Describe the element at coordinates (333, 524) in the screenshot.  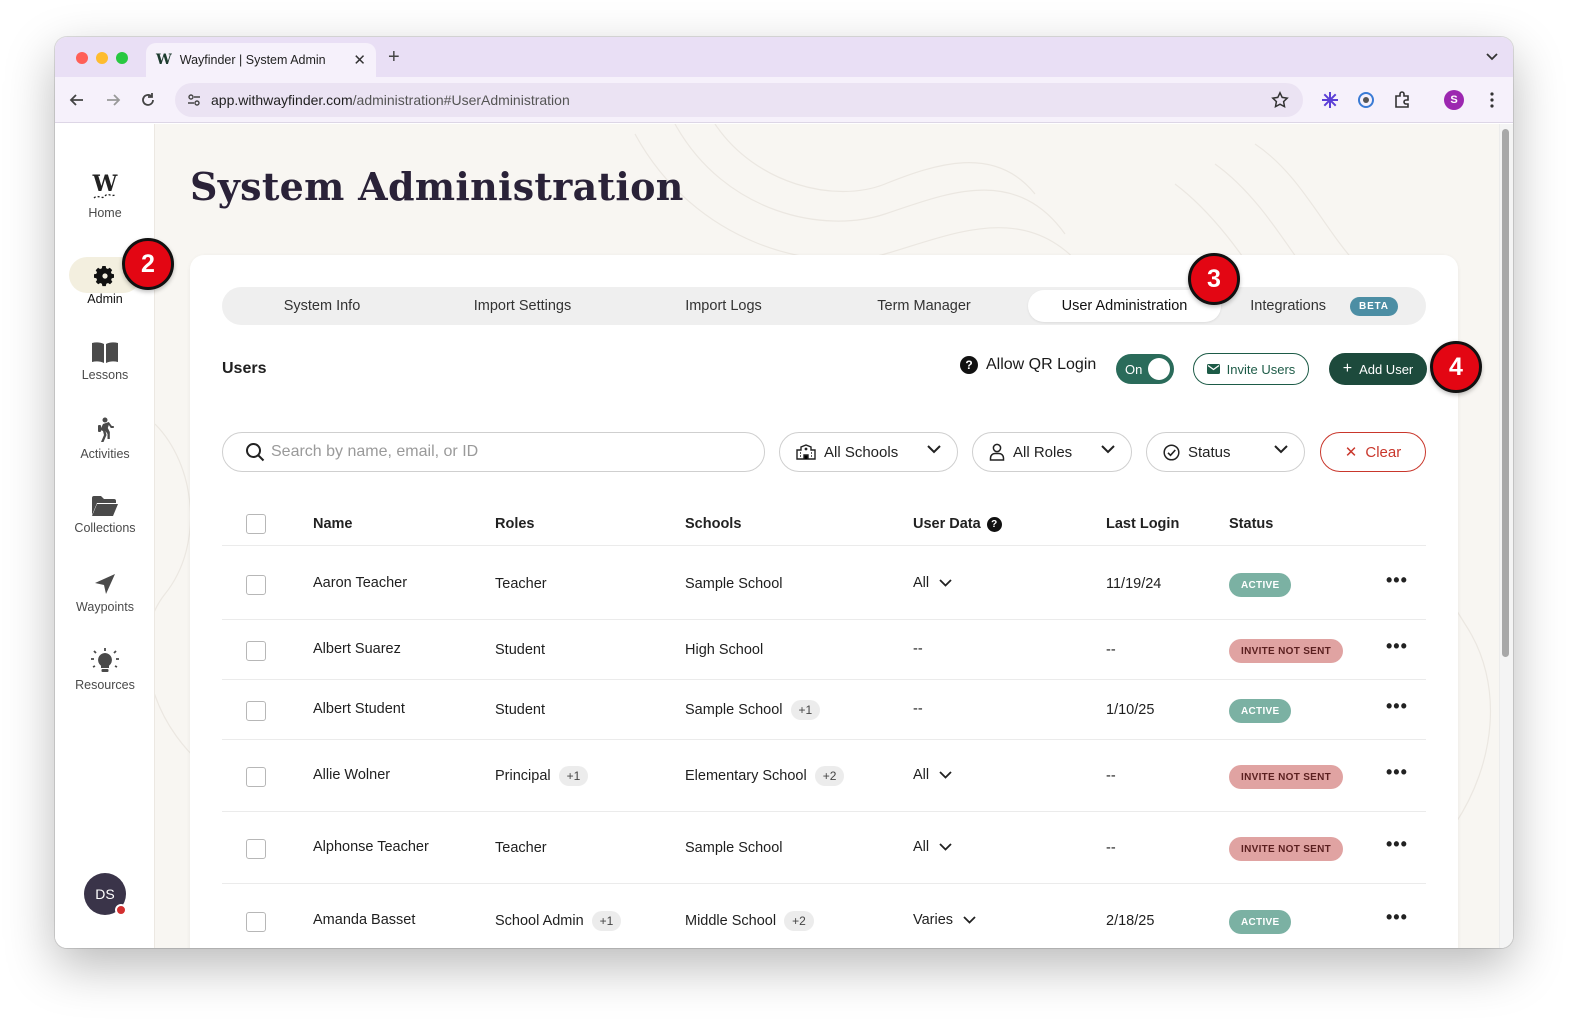
I see `column-header-name: Name` at that location.